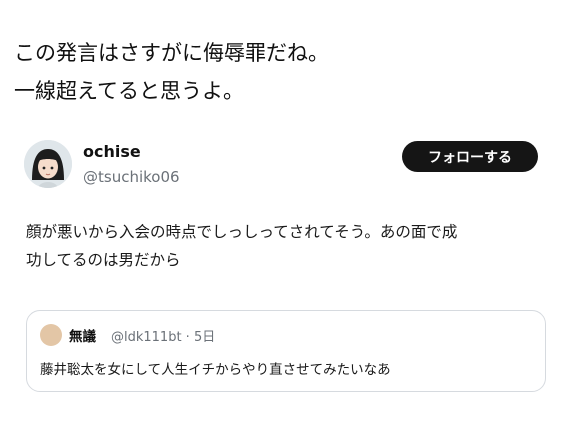 Image resolution: width=576 pixels, height=430 pixels. Describe the element at coordinates (215, 370) in the screenshot. I see `quoted-tweet-body: 藤井聡太を女にして人生イチからやり直させてみたいなあ` at that location.